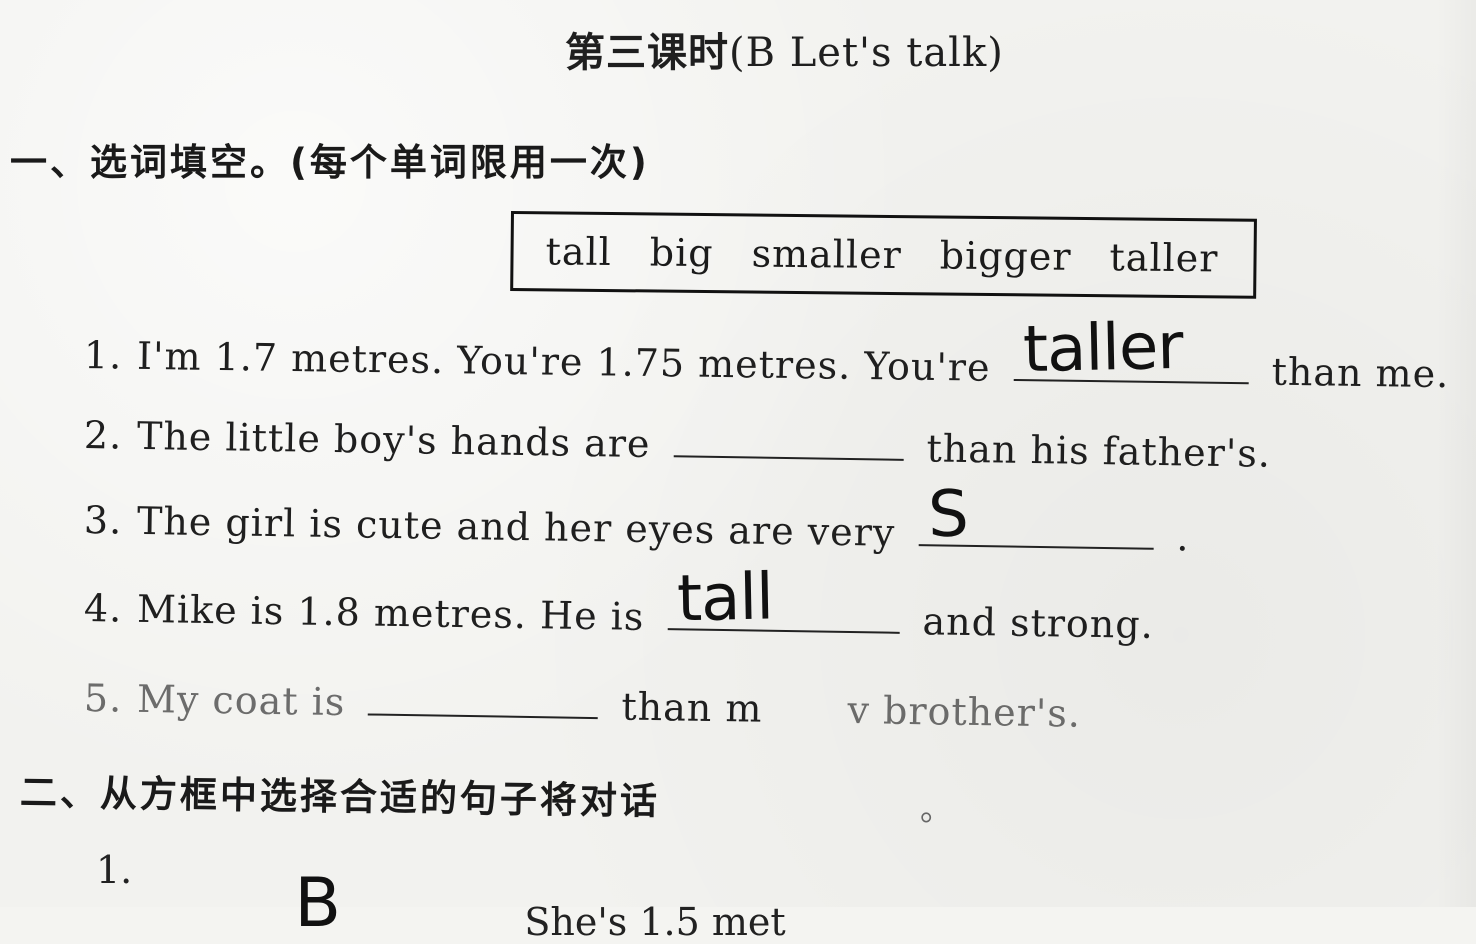 The width and height of the screenshot is (1476, 944). I want to click on handwritten-answer-1: taller, so click(1102, 348).